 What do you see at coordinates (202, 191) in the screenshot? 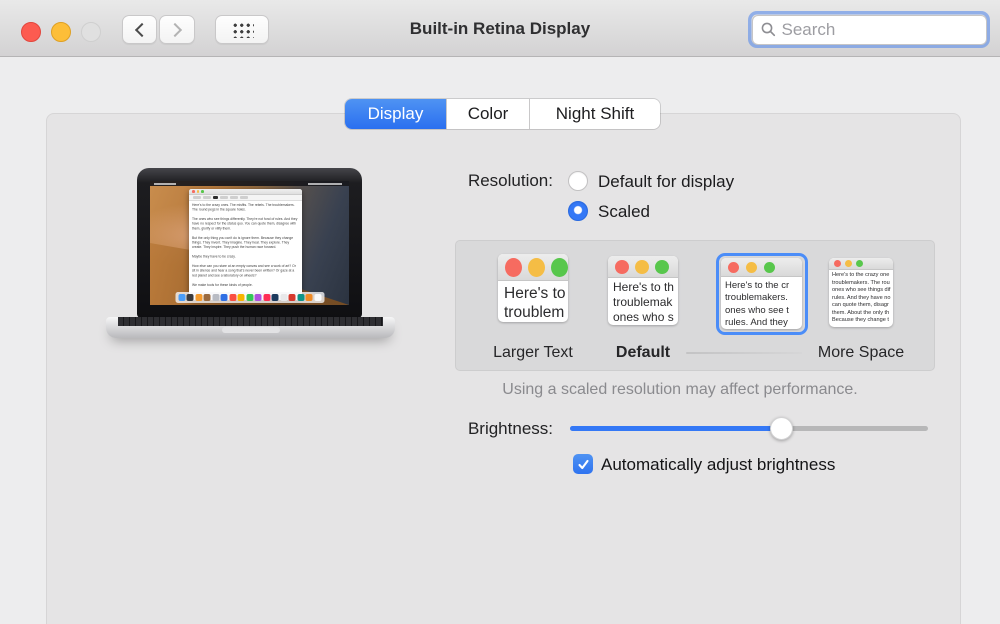
I see `mini-zoom-icon` at bounding box center [202, 191].